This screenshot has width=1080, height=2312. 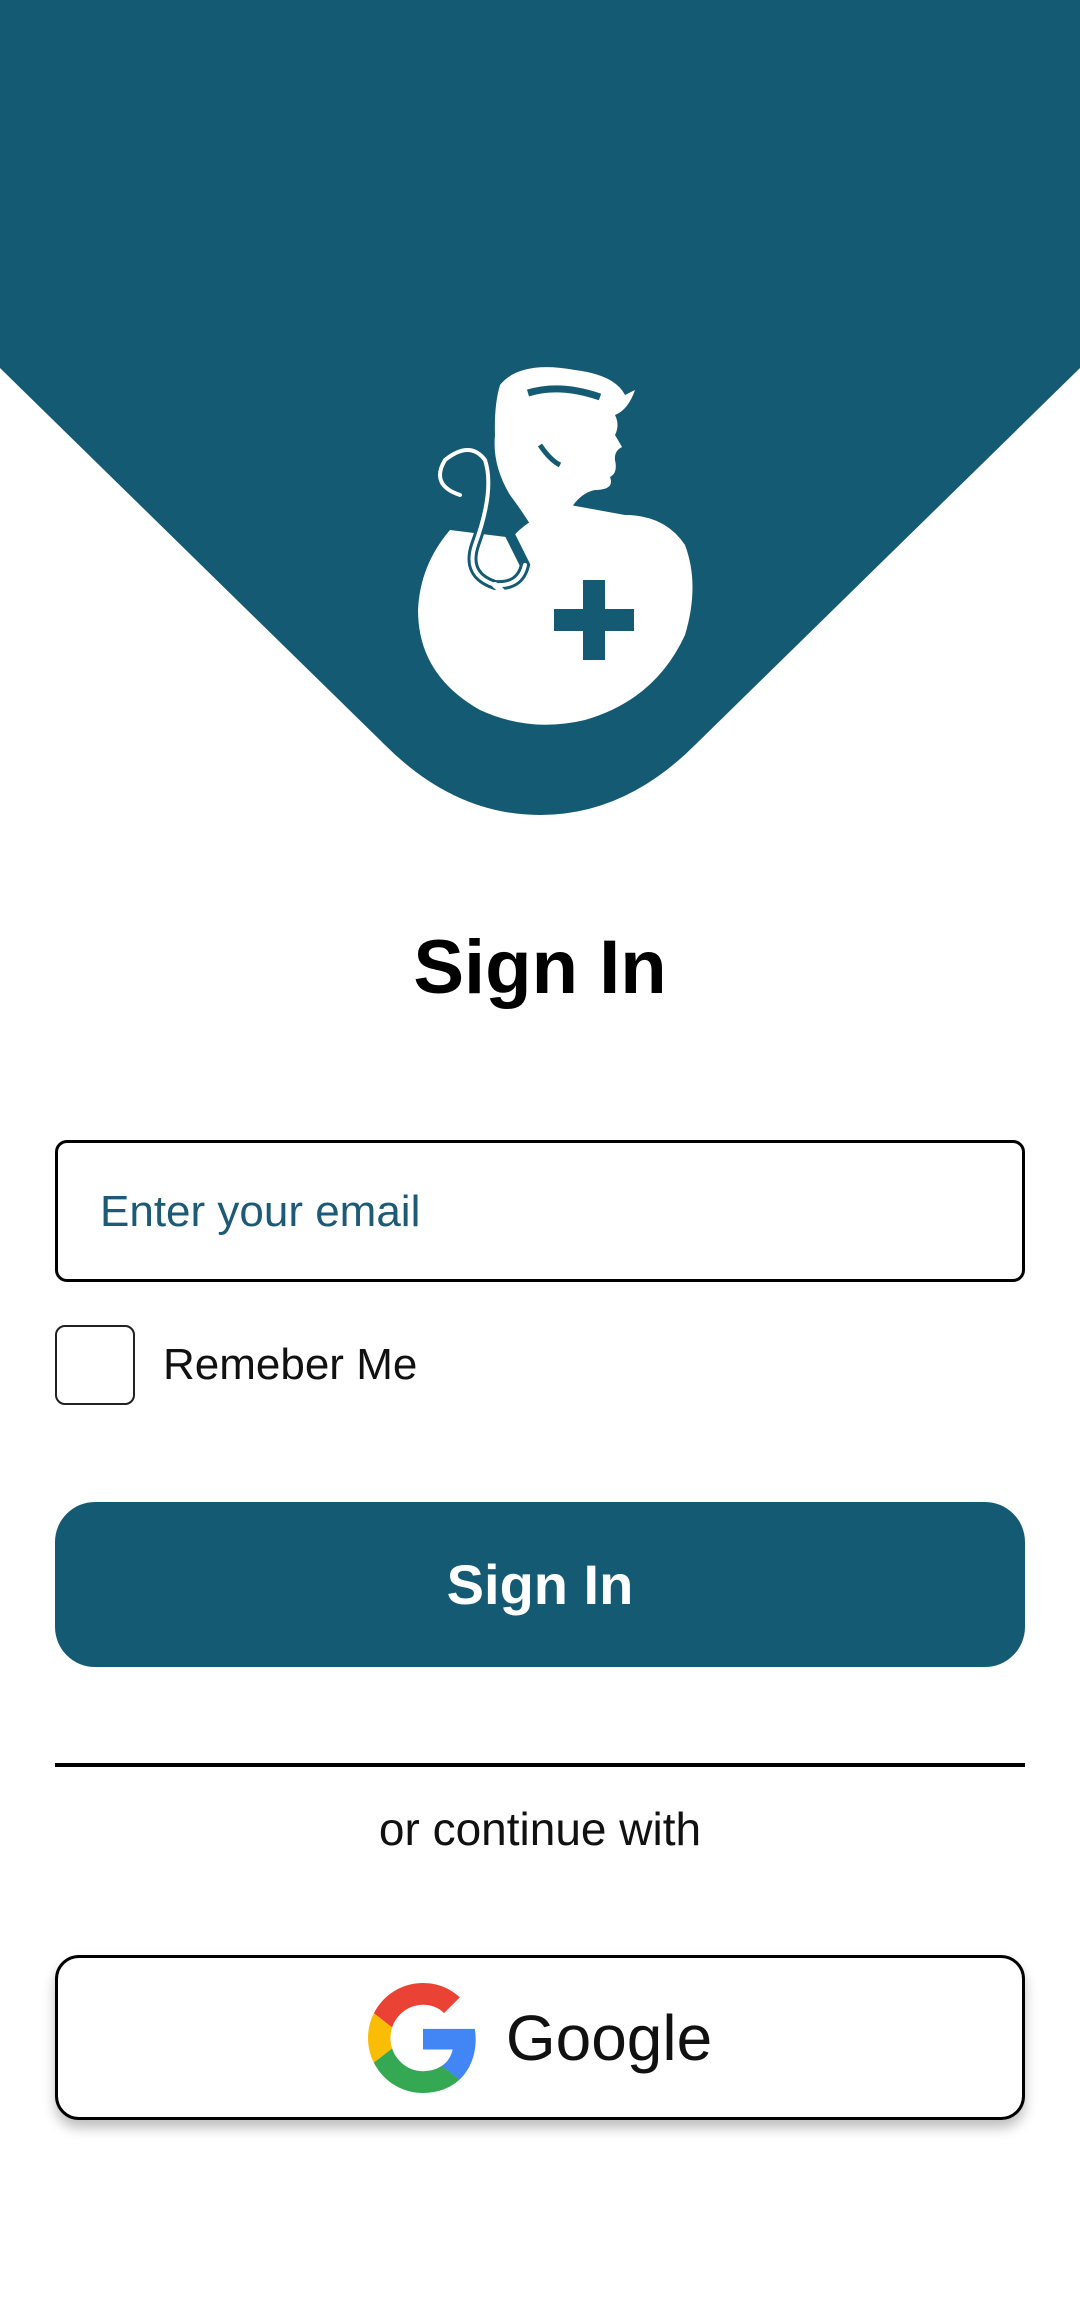 What do you see at coordinates (540, 1584) in the screenshot?
I see `sign-in-button: Sign In` at bounding box center [540, 1584].